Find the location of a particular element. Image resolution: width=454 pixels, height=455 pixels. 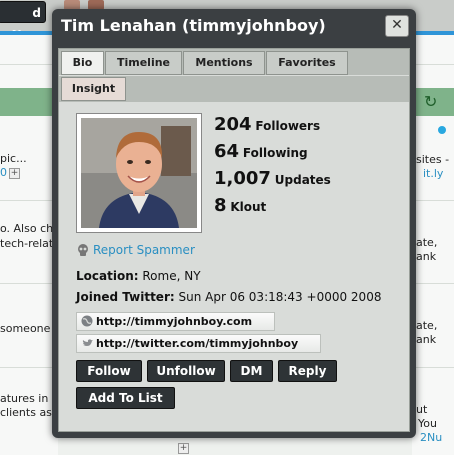

stat-following: 64 Following is located at coordinates (272, 154).